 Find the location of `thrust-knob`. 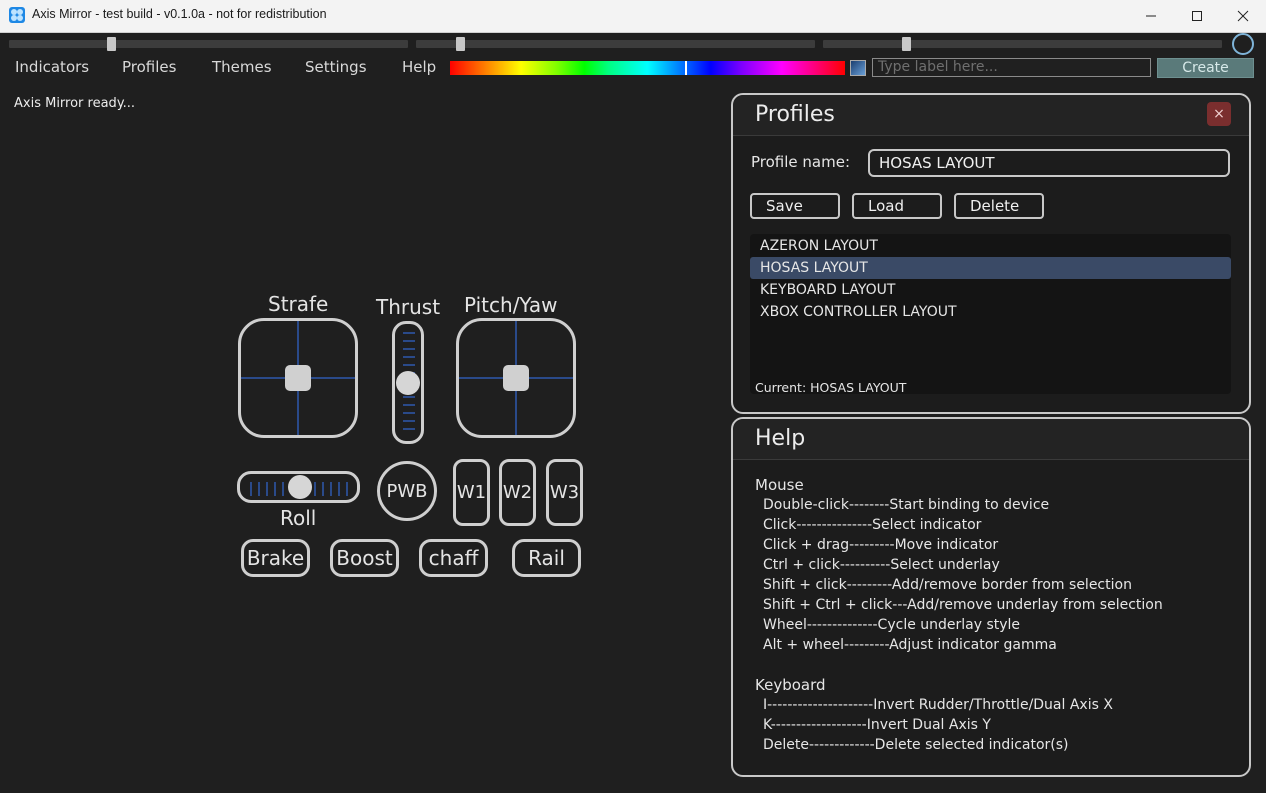

thrust-knob is located at coordinates (408, 383).